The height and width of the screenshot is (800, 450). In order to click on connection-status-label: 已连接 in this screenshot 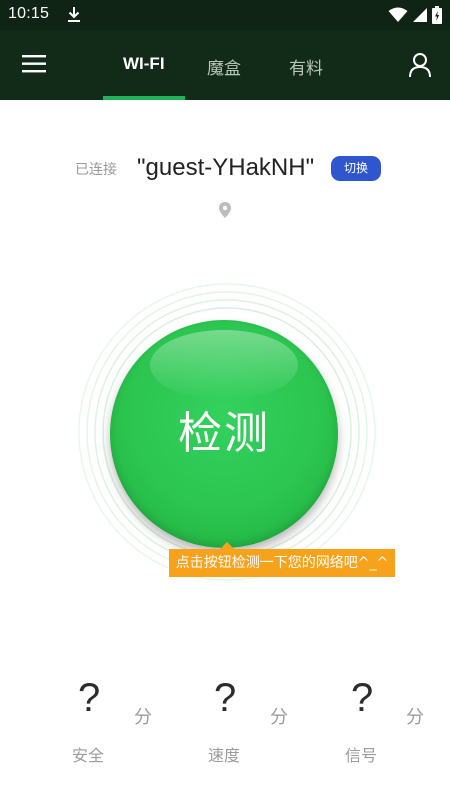, I will do `click(96, 170)`.